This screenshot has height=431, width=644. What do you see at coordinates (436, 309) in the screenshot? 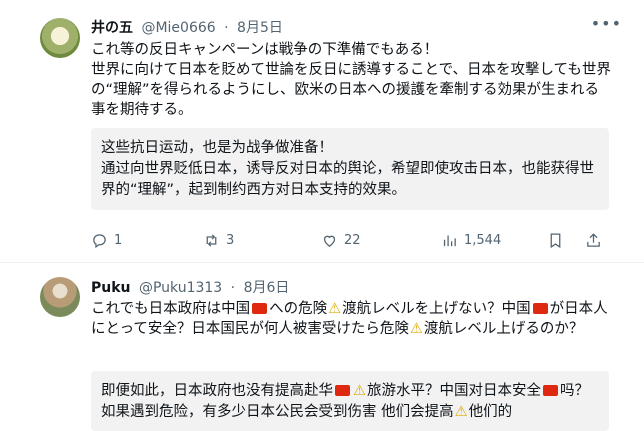
I see `text-segment: 渡航レベルを上げない？中国` at bounding box center [436, 309].